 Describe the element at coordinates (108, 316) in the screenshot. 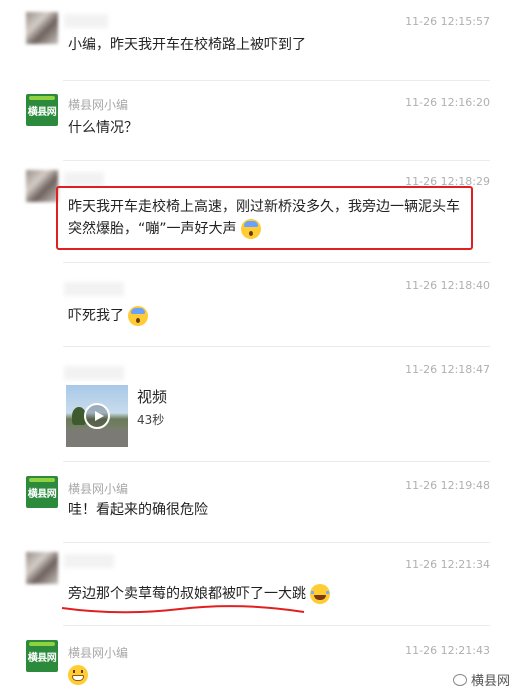

I see `message-text: 吓死我了` at that location.